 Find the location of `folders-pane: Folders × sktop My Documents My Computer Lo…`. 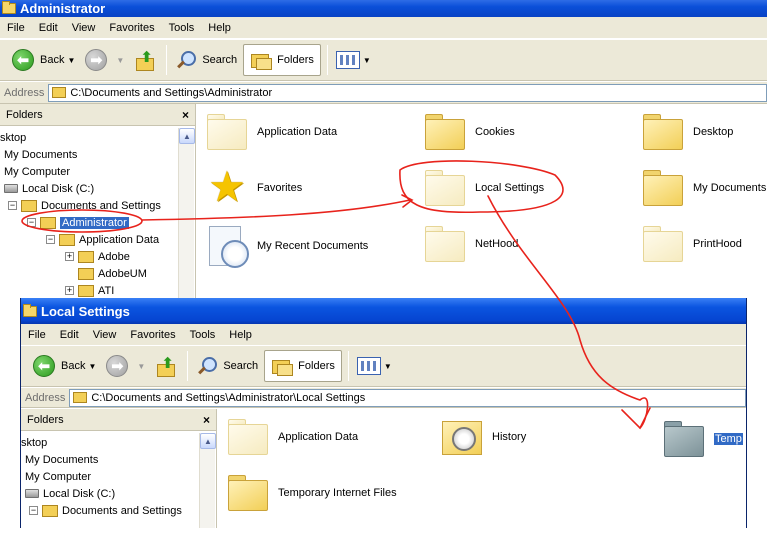

folders-pane: Folders × sktop My Documents My Computer Lo… is located at coordinates (119, 468).